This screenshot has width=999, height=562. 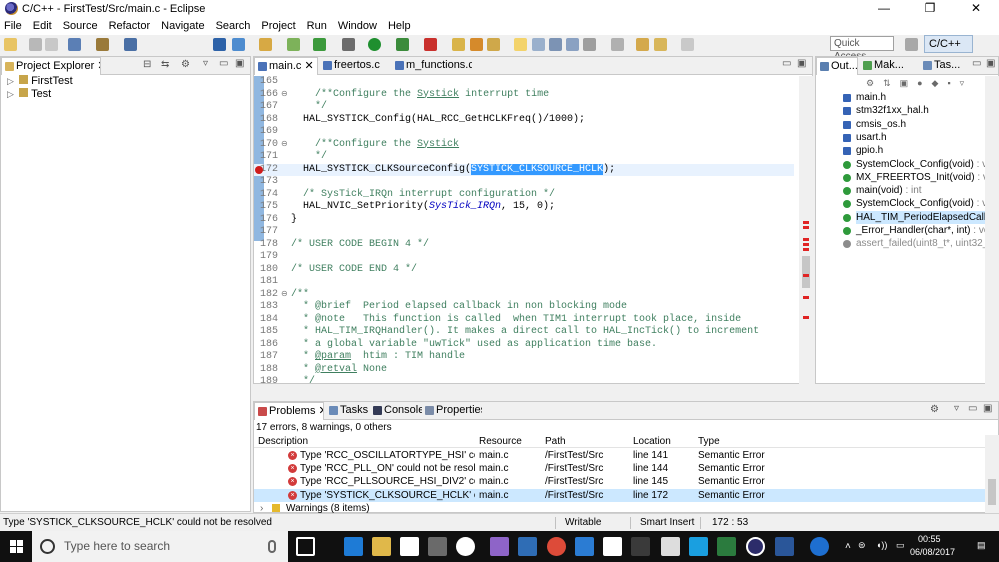 What do you see at coordinates (584, 546) in the screenshot?
I see `arduino-icon` at bounding box center [584, 546].